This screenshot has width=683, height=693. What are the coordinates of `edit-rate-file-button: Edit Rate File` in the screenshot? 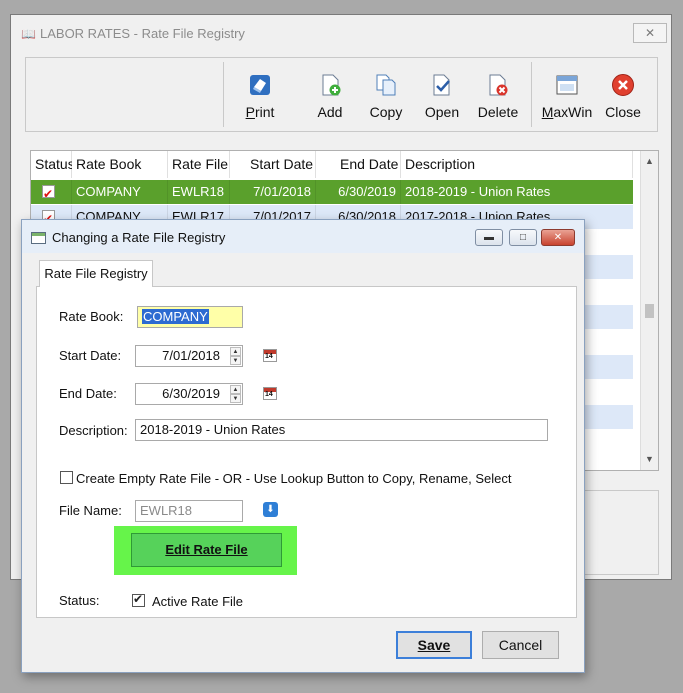 It's located at (206, 550).